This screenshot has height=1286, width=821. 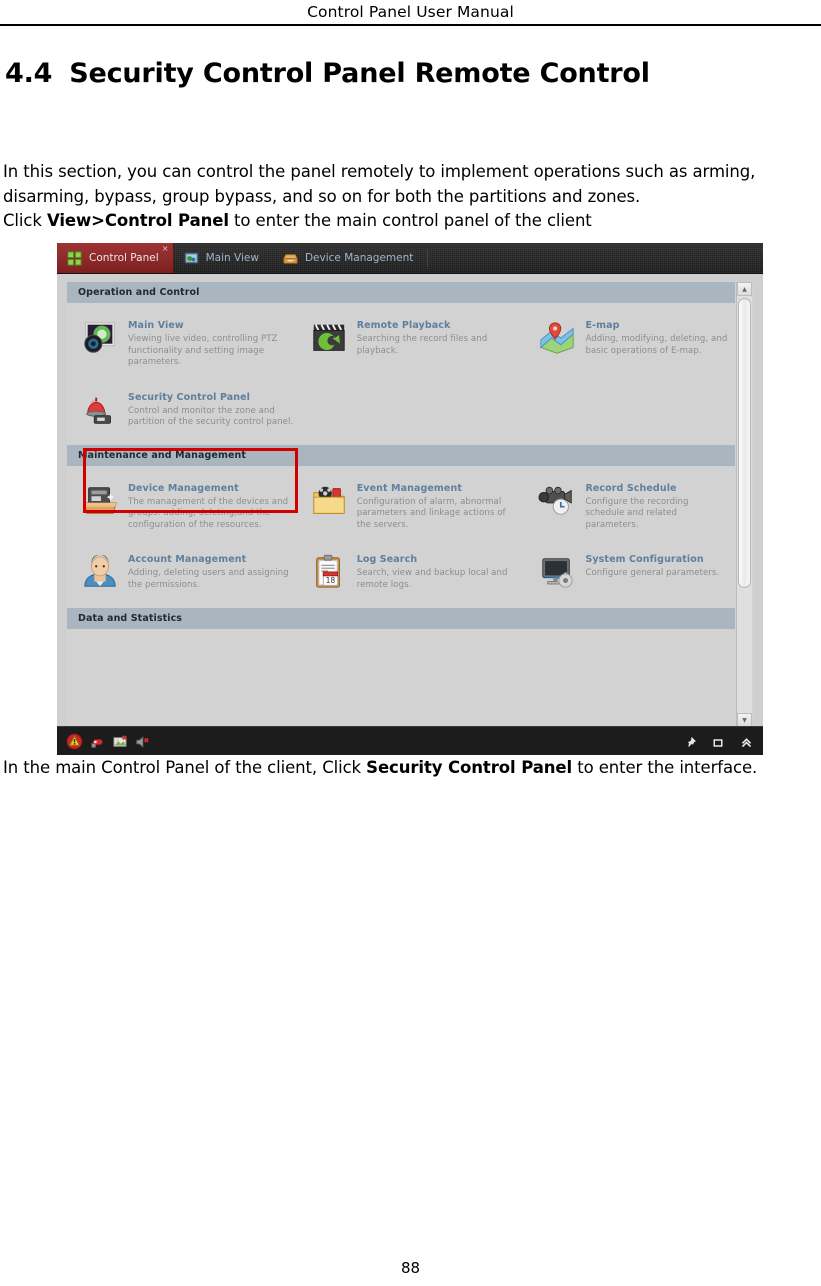 I want to click on module-title: Log Search, so click(x=387, y=559).